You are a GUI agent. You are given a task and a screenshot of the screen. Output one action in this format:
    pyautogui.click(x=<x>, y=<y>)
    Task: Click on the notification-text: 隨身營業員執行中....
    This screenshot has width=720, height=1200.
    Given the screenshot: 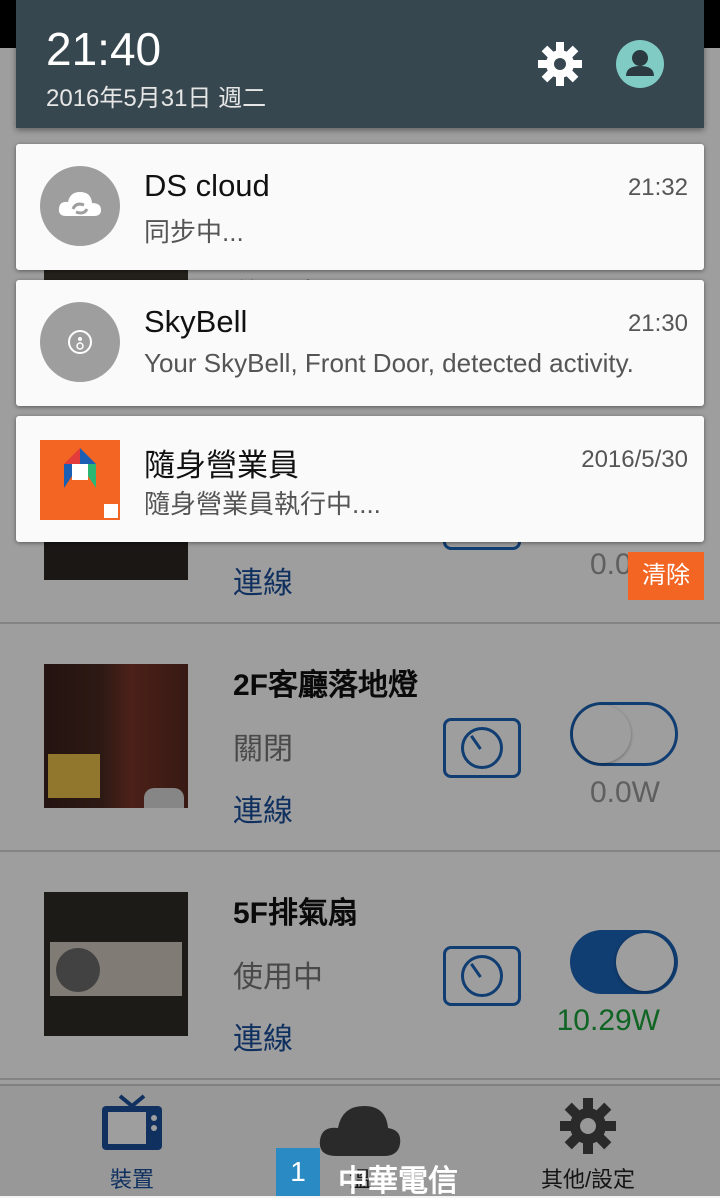 What is the action you would take?
    pyautogui.click(x=262, y=504)
    